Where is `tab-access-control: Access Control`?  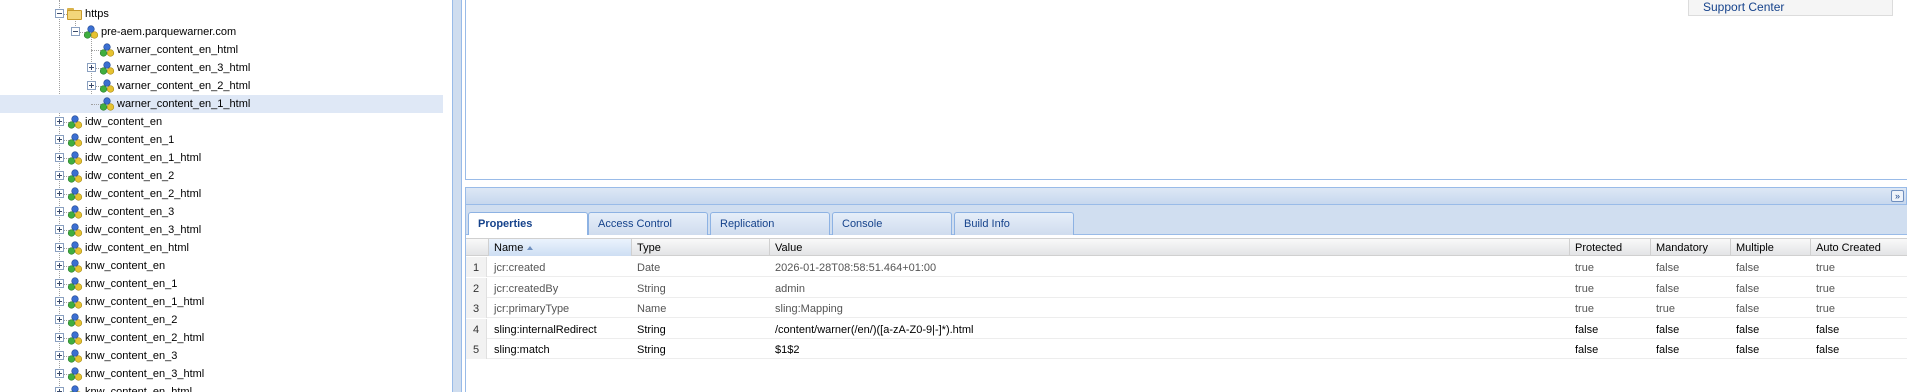 tab-access-control: Access Control is located at coordinates (648, 223).